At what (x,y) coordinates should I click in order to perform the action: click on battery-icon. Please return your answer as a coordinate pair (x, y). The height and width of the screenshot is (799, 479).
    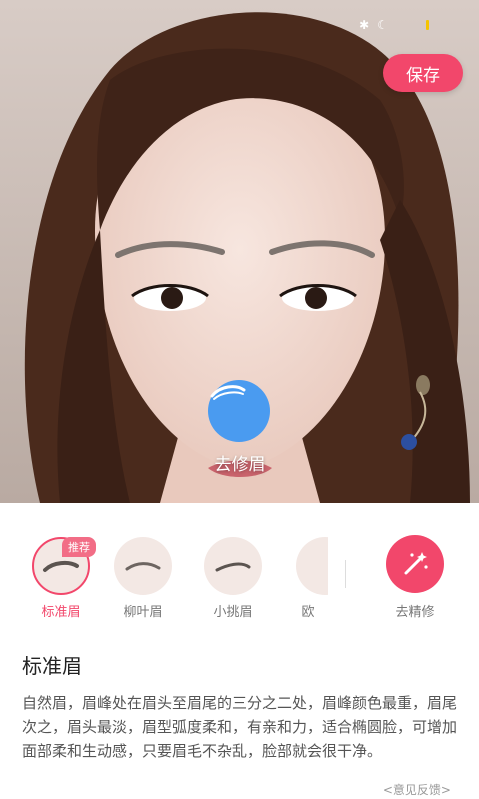
    Looking at the image, I should click on (427, 25).